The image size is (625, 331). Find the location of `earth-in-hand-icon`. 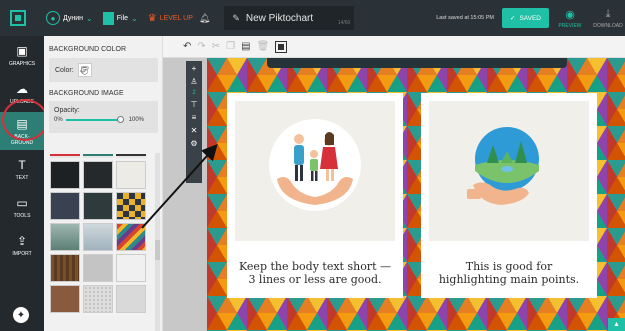

earth-in-hand-icon is located at coordinates (503, 166).